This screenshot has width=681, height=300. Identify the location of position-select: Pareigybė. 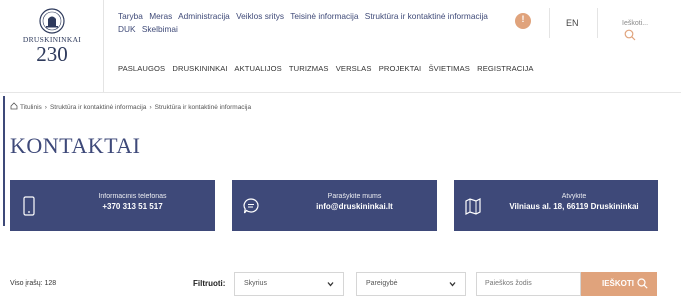
(411, 284).